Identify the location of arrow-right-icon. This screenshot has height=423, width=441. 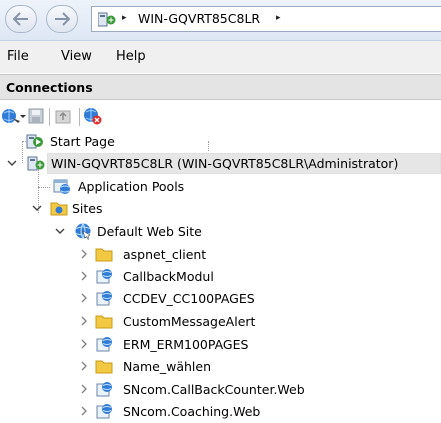
(62, 19).